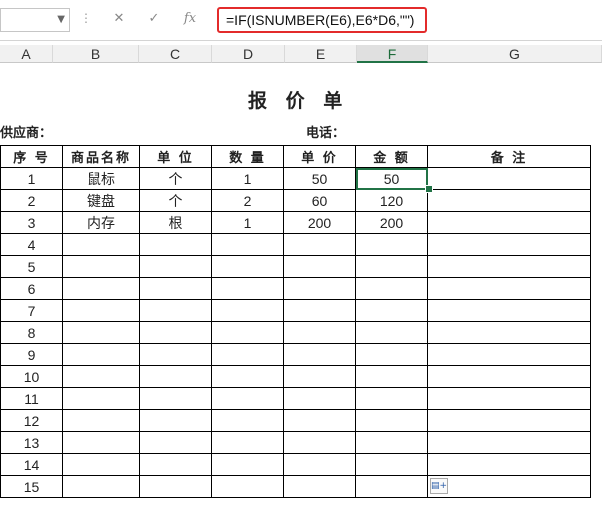 The image size is (602, 510). What do you see at coordinates (247, 200) in the screenshot?
I see `table-cell: 2` at bounding box center [247, 200].